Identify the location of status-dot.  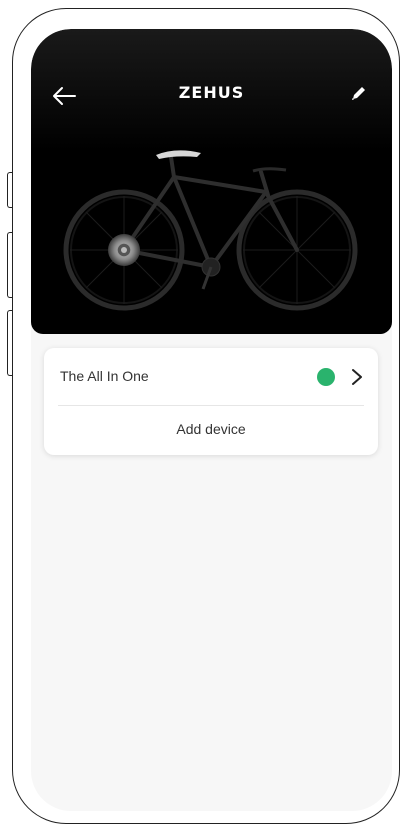
(326, 377).